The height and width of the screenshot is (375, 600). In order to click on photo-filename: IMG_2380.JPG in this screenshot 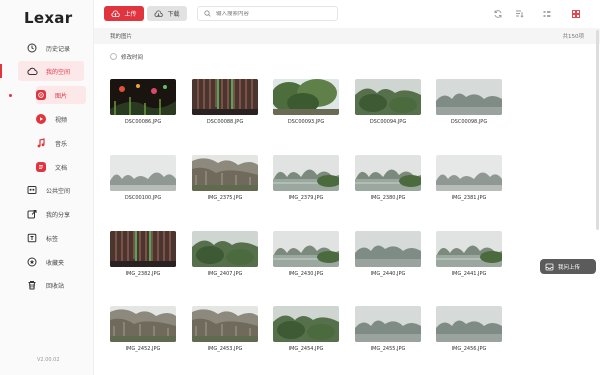, I will do `click(388, 198)`.